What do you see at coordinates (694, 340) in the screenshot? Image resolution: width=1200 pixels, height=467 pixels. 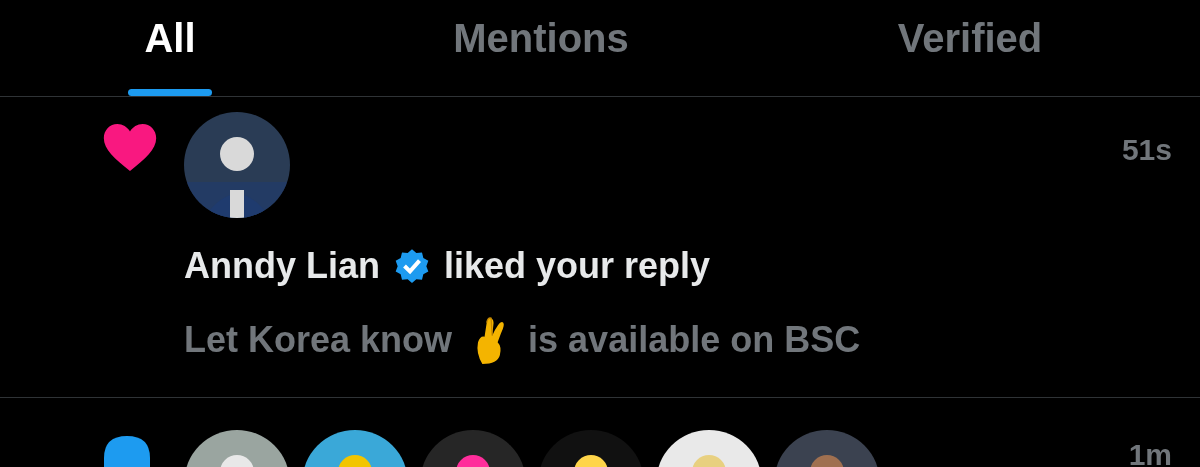 I see `message-text: is available on BSC` at bounding box center [694, 340].